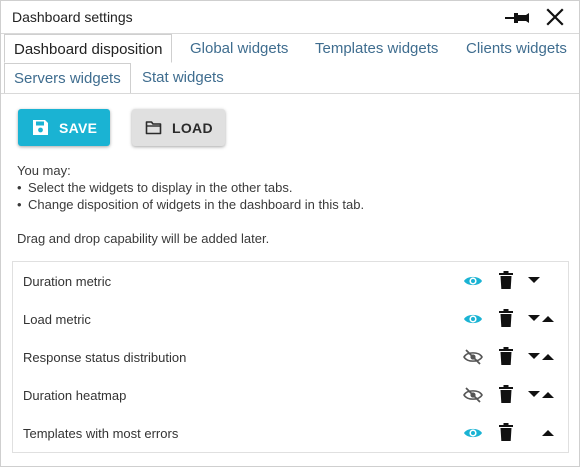 The image size is (580, 467). What do you see at coordinates (78, 127) in the screenshot?
I see `save-button-label: SAVE` at bounding box center [78, 127].